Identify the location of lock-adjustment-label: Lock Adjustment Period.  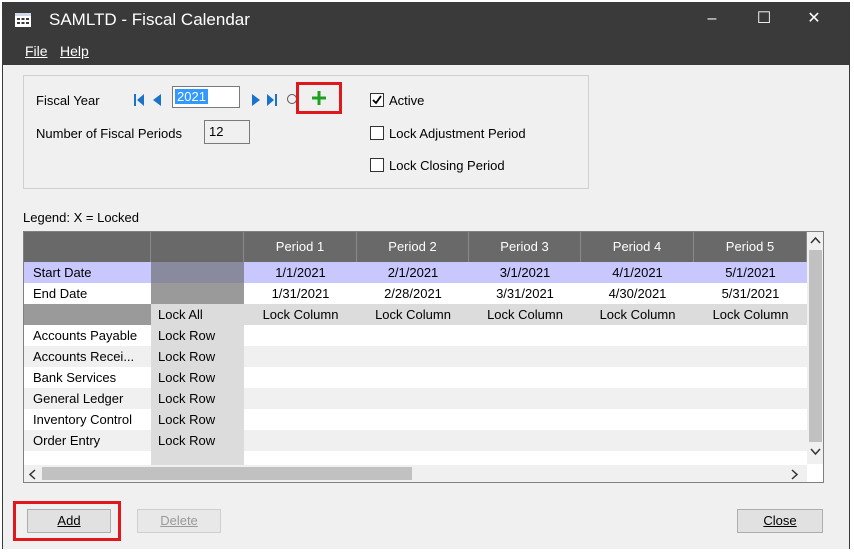
(457, 133).